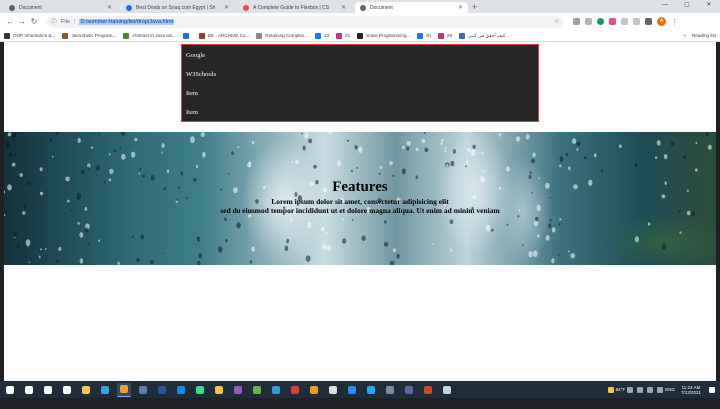 The image size is (720, 409). I want to click on site-info-icon: ⓘ, so click(54, 21).